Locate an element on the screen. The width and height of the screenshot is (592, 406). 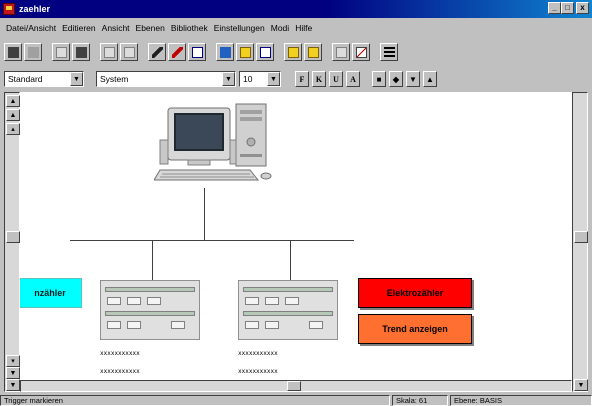
scroll-top-icon: ▲ is located at coordinates (13, 101).